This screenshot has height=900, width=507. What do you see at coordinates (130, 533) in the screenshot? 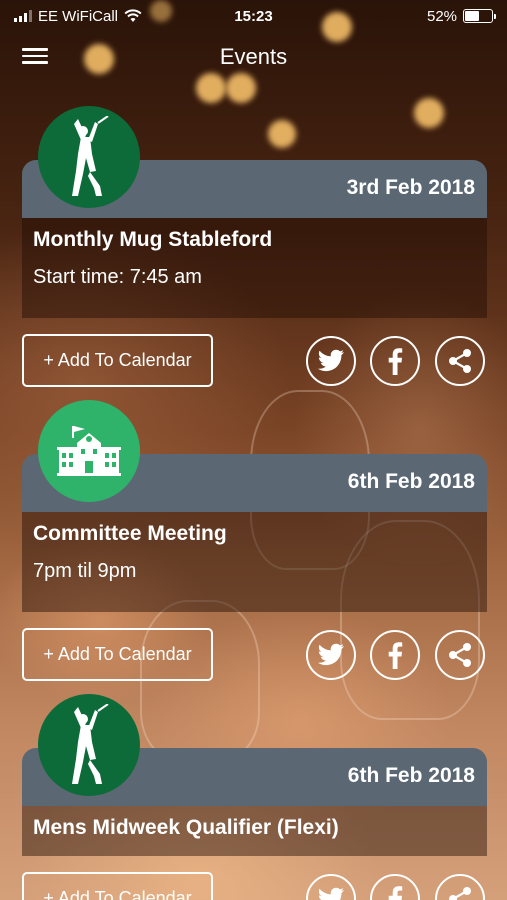
I see `event-title: Committee Meeting` at bounding box center [130, 533].